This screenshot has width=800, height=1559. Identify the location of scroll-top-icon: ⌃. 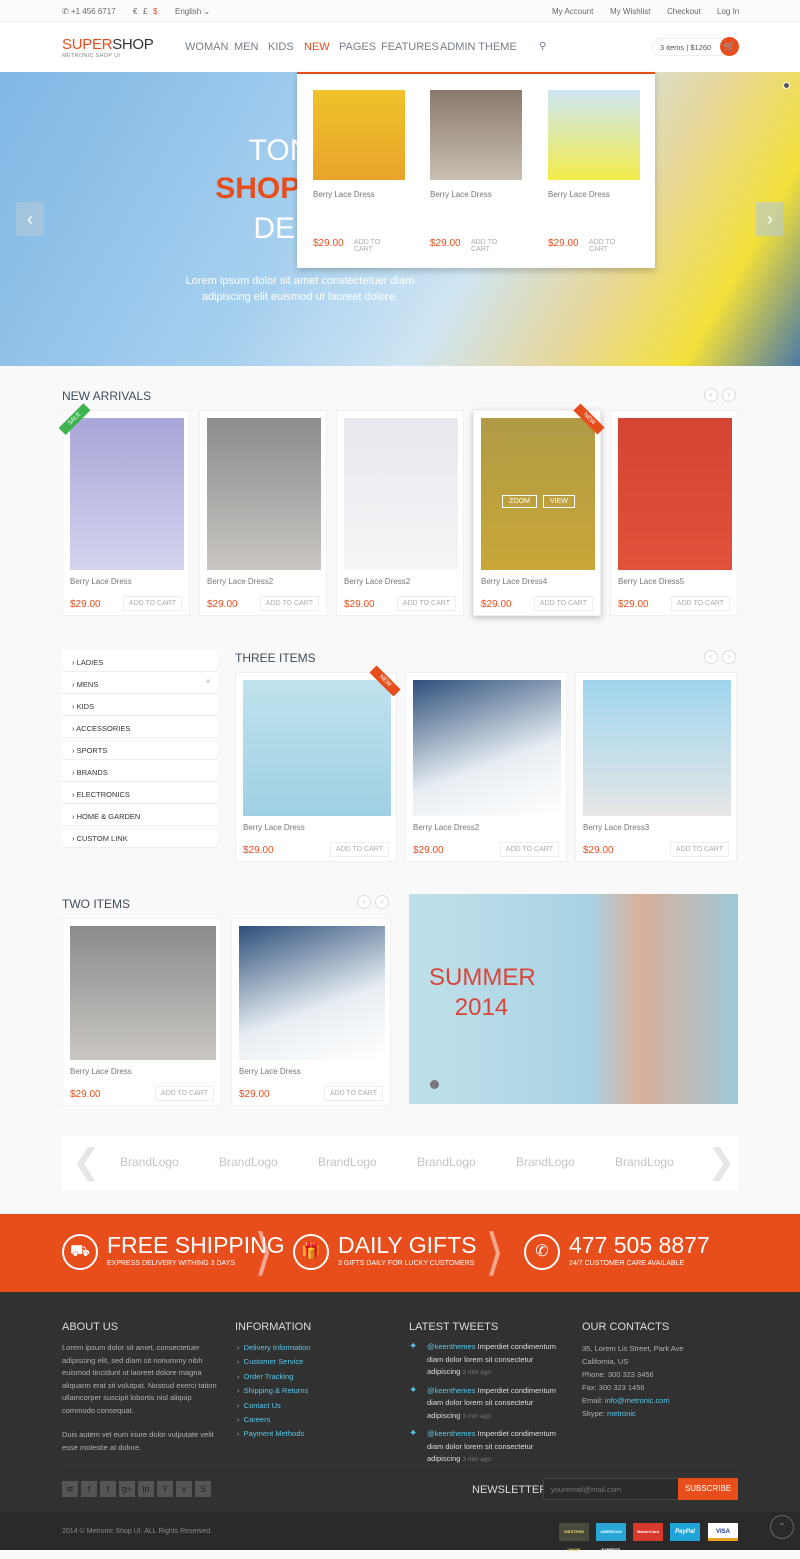
(782, 1527).